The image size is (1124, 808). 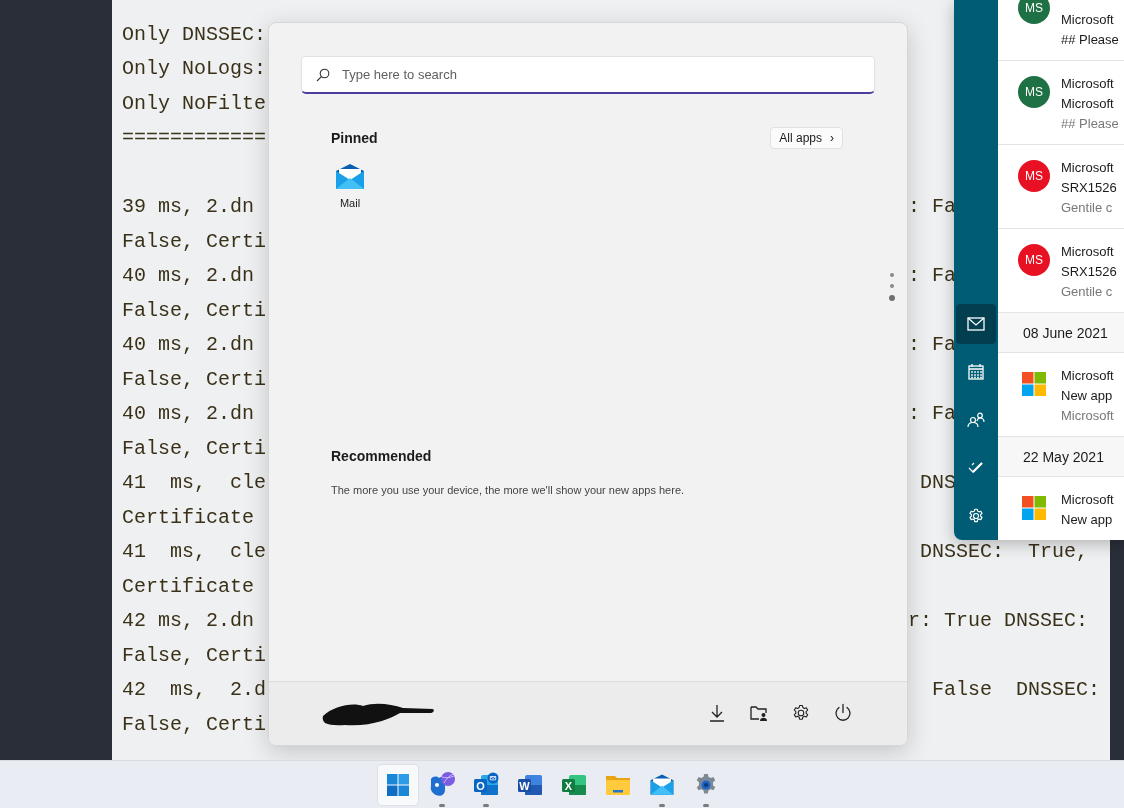 I want to click on message-item: MS Microsoft SRX1526 Gentile c, so click(x=1061, y=187).